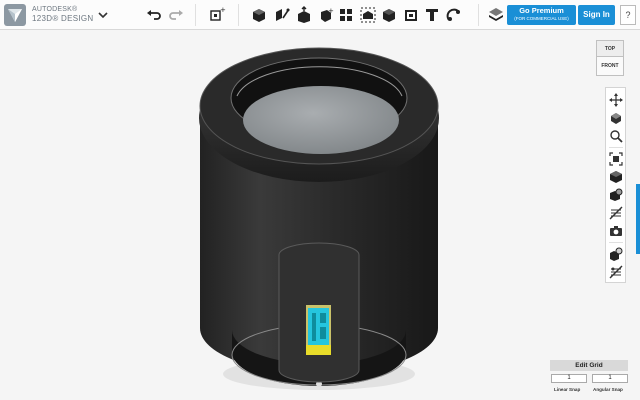  What do you see at coordinates (616, 177) in the screenshot?
I see `view-solid-icon` at bounding box center [616, 177].